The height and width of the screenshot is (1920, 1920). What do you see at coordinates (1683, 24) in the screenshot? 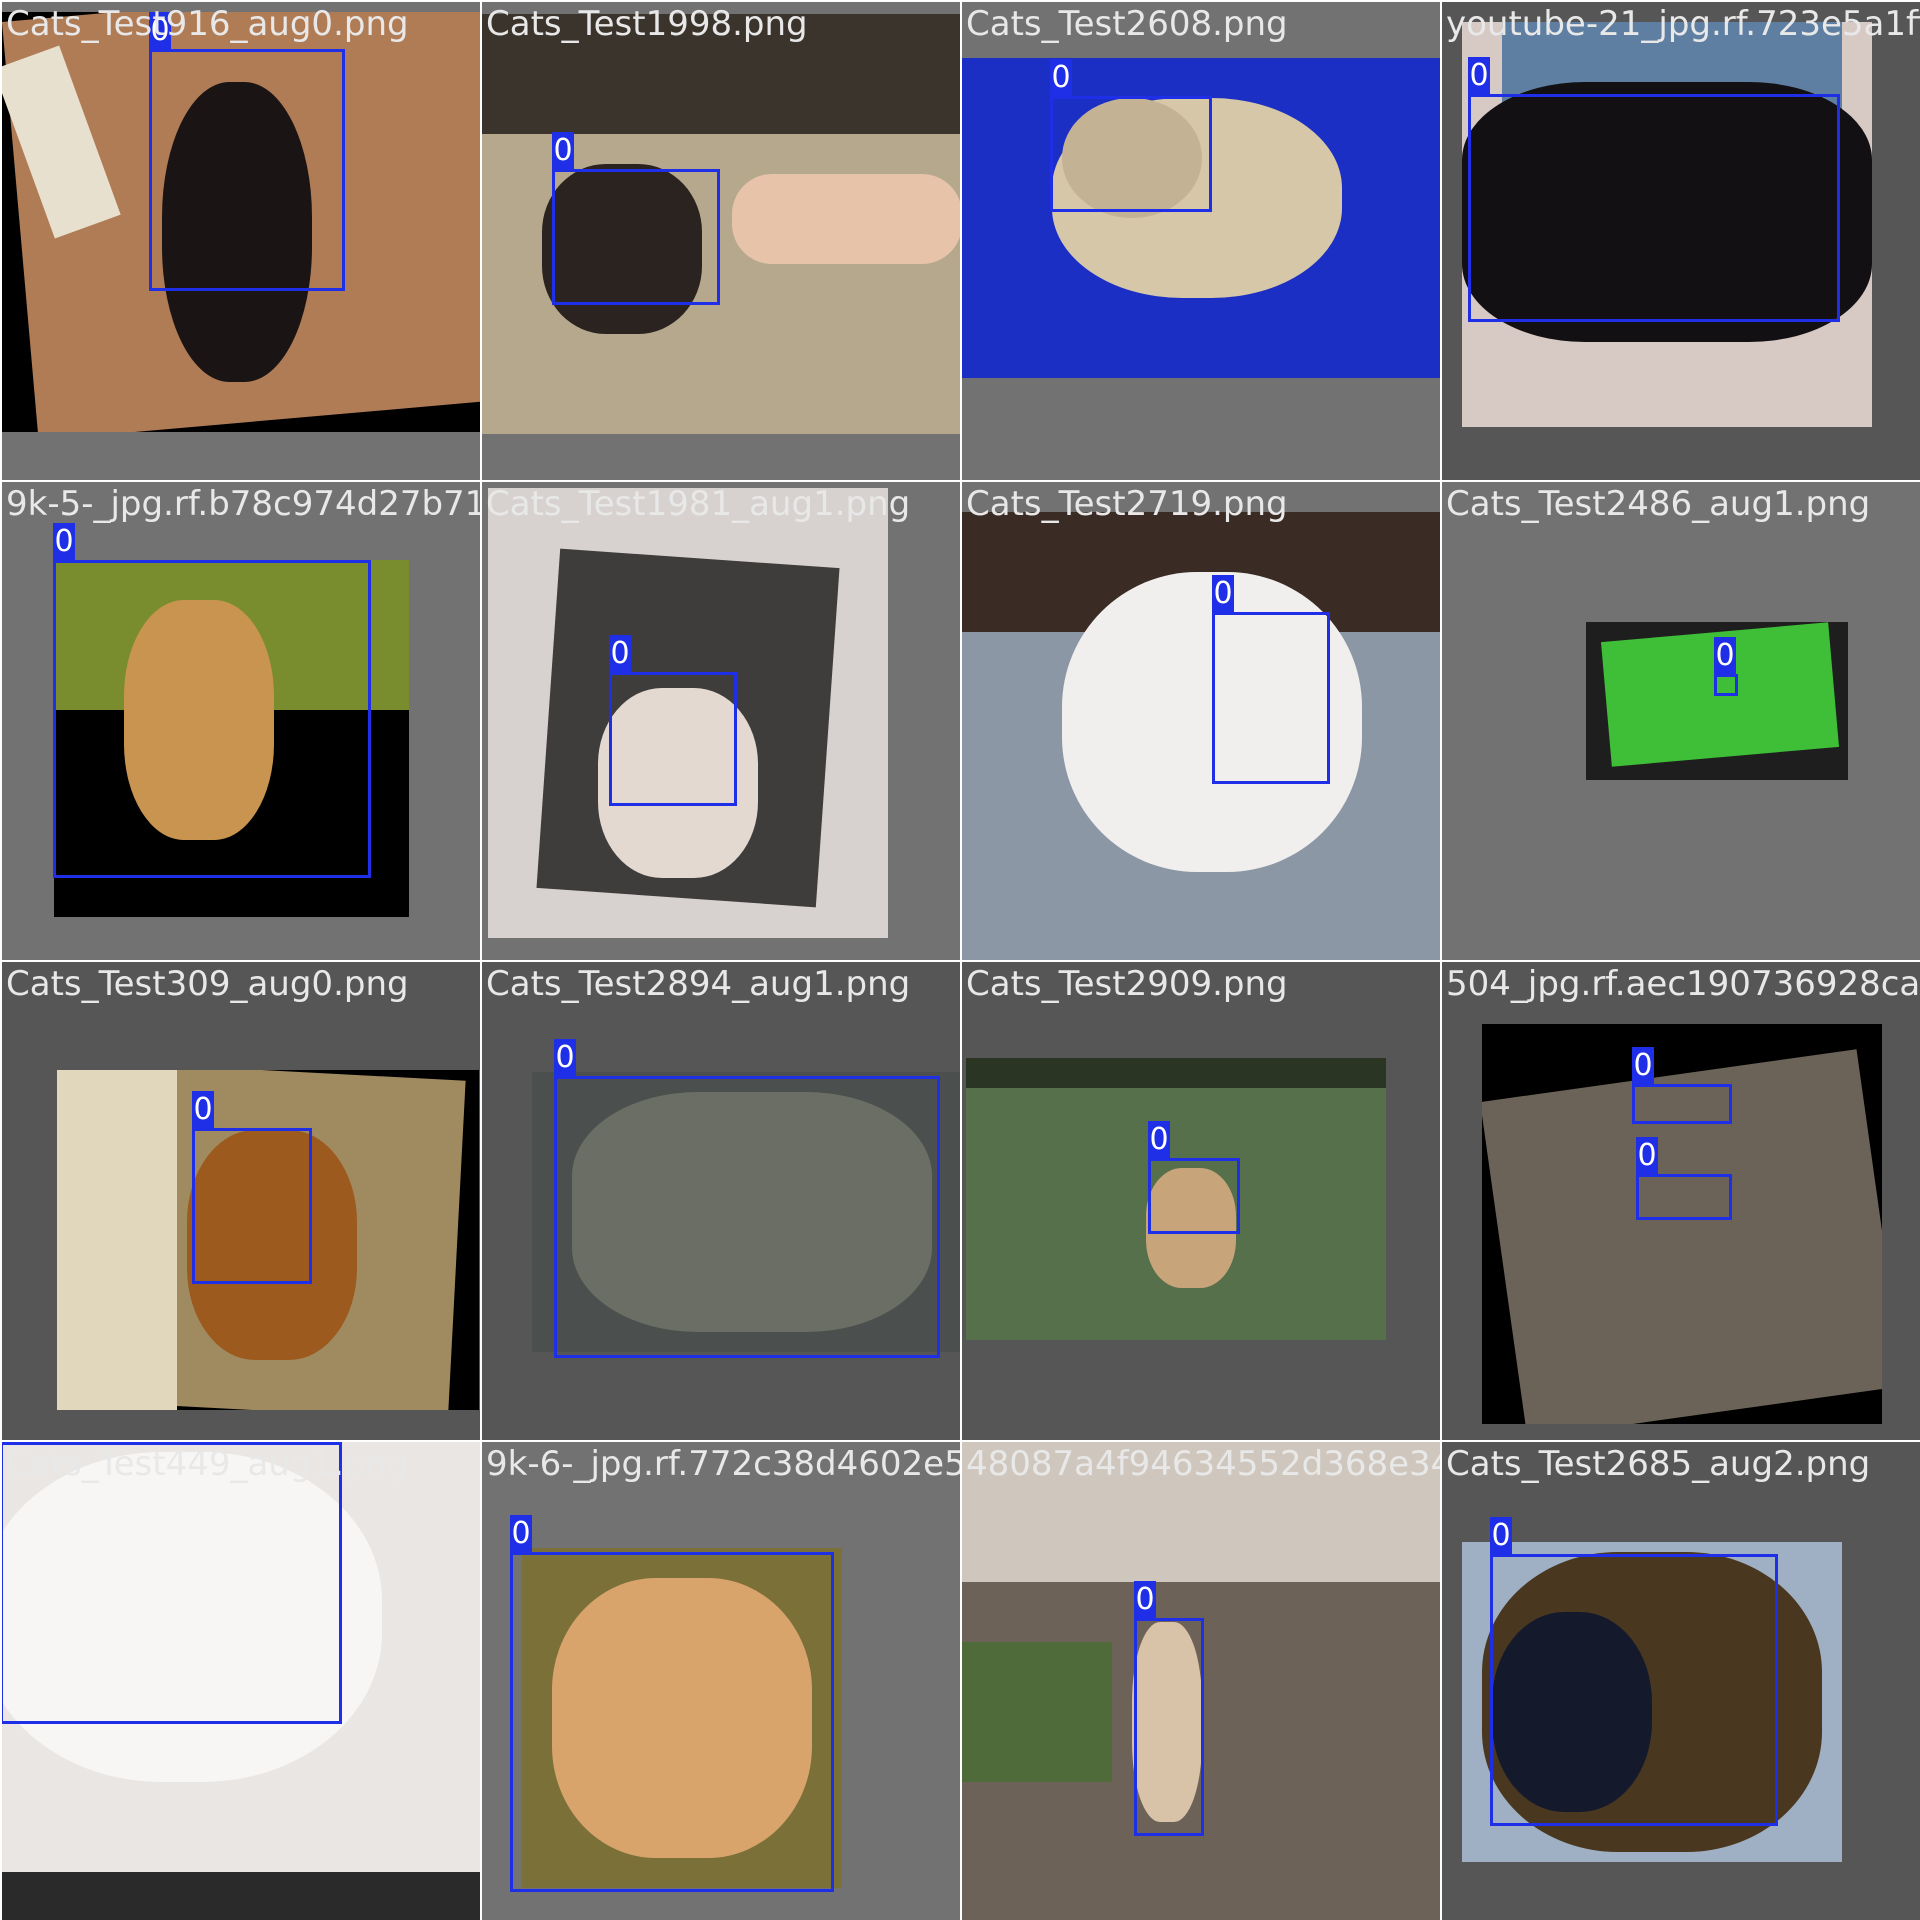
I see `tile-filename: youtube-21_jpg.rf.723e5a1ff` at bounding box center [1683, 24].